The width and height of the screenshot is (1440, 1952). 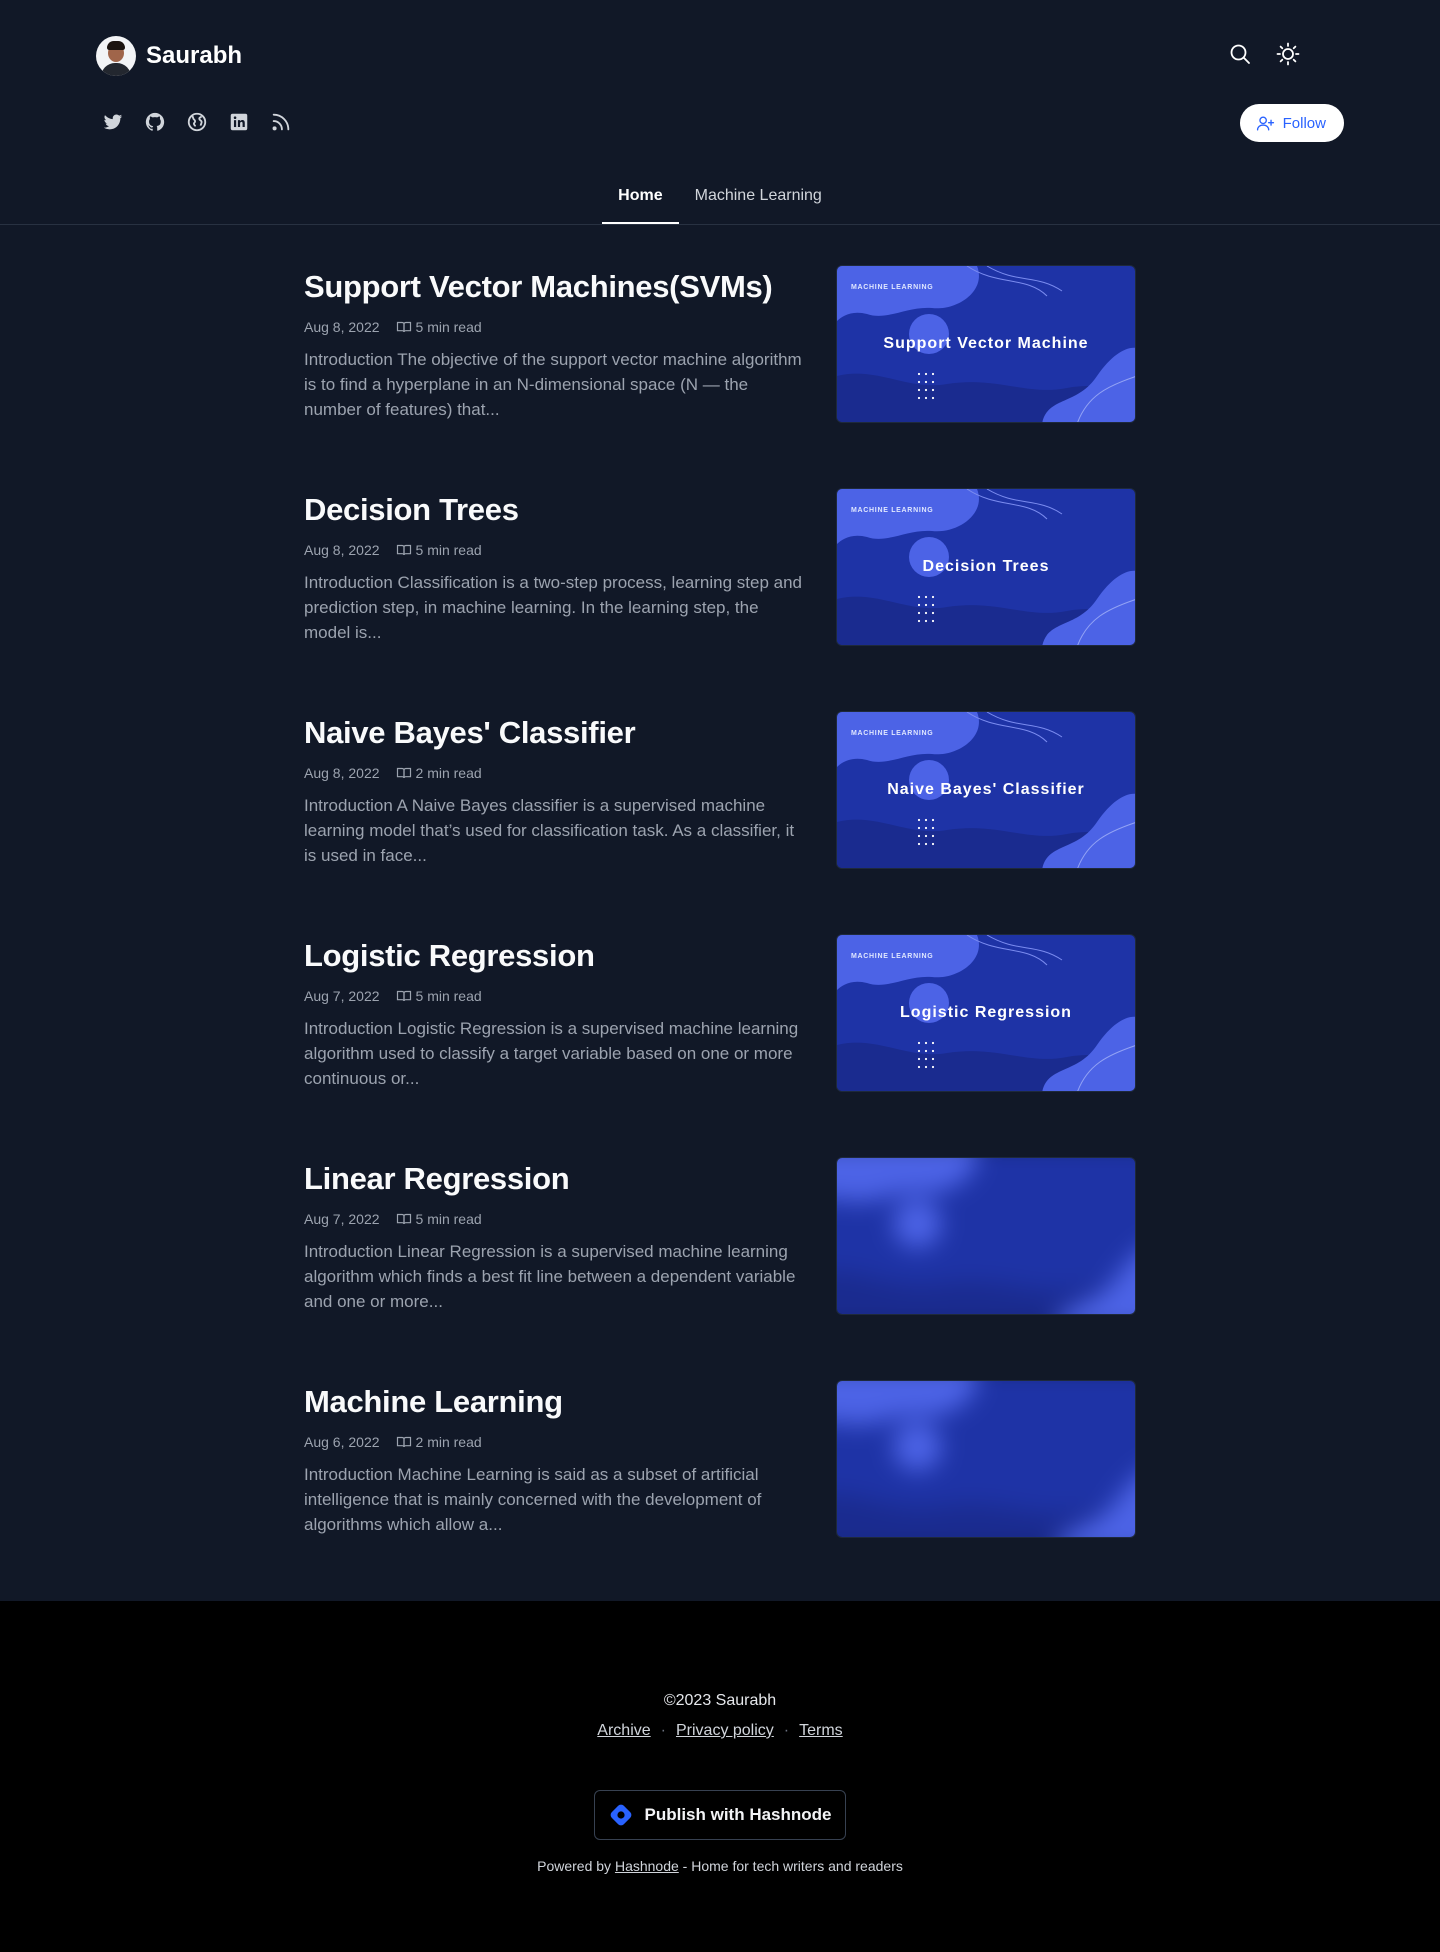 I want to click on cover-title: Support Vector Machine, so click(x=986, y=343).